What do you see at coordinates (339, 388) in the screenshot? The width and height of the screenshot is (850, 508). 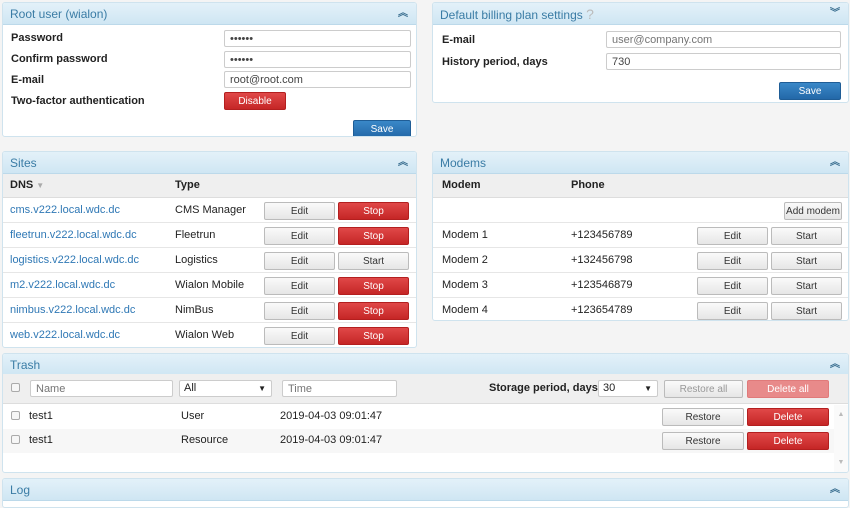 I see `time-filter-input` at bounding box center [339, 388].